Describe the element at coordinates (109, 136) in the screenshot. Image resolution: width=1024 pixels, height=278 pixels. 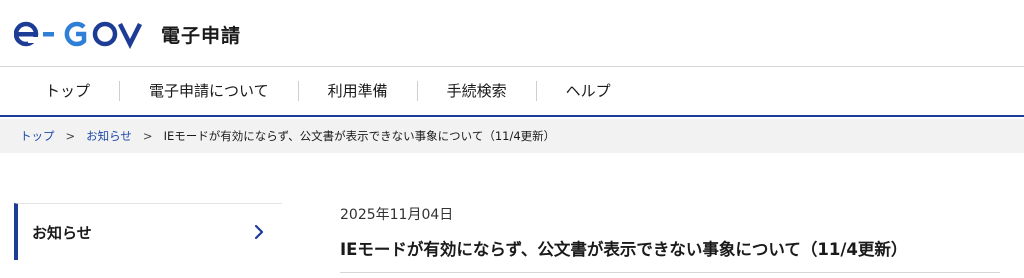
I see `breadcrumb-news-link: お知らせ` at that location.